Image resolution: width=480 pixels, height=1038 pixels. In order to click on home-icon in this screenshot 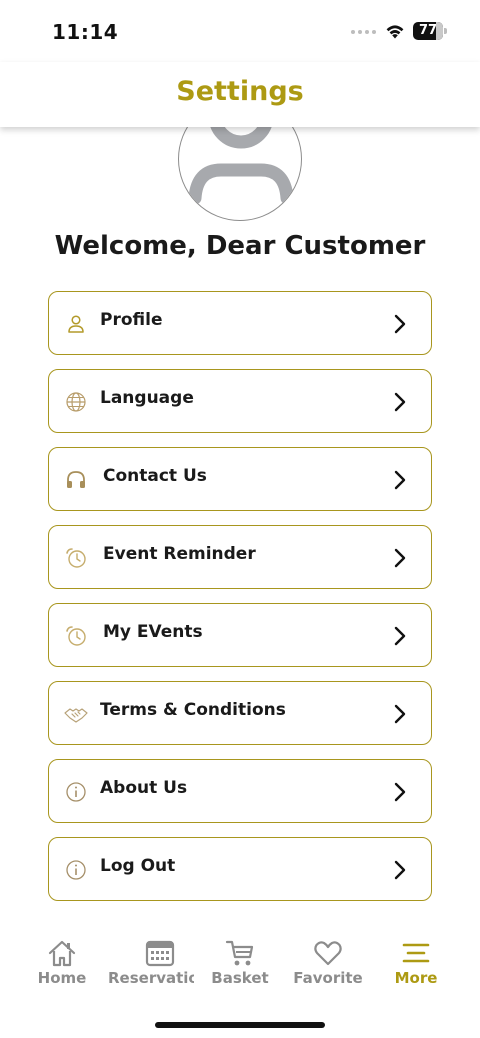, I will do `click(62, 953)`.